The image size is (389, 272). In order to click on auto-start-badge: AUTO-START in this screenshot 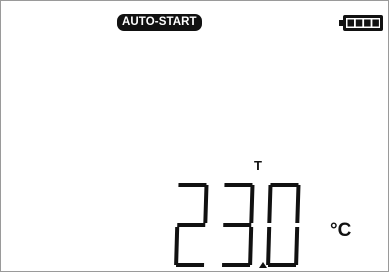, I will do `click(159, 22)`.